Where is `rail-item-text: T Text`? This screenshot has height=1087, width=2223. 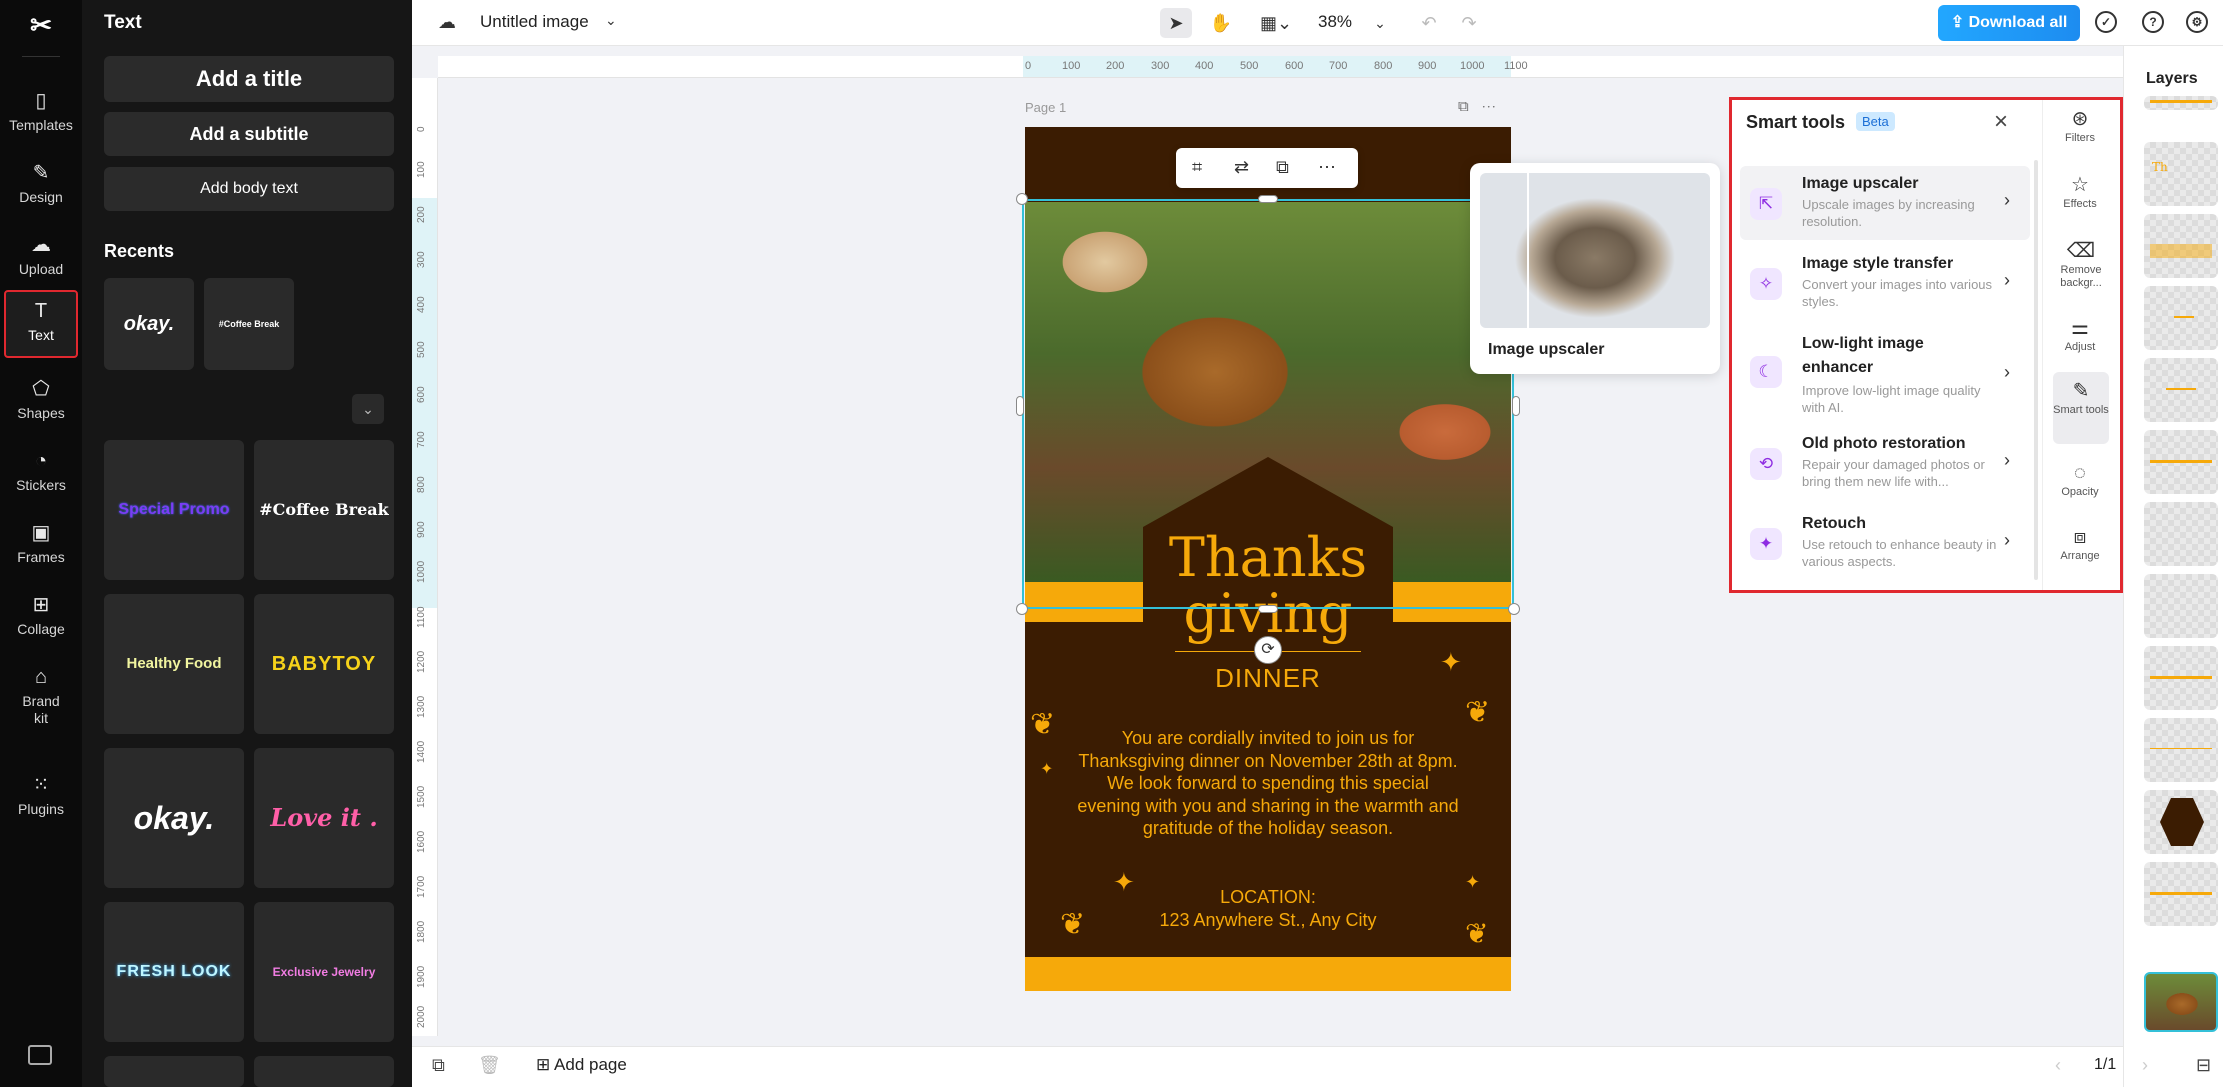
rail-item-text: T Text is located at coordinates (41, 324).